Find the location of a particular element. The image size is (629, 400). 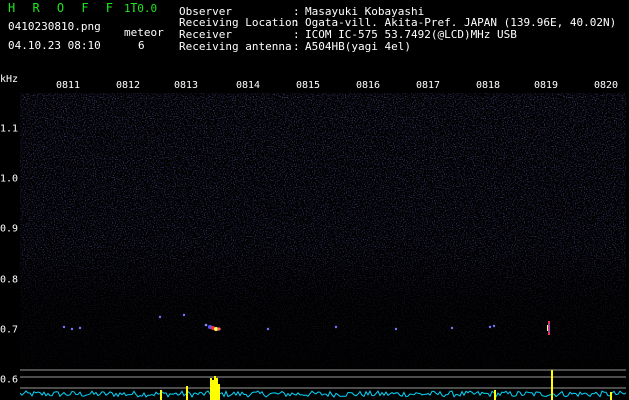

freq-tick-label: 0.6 is located at coordinates (9, 380).